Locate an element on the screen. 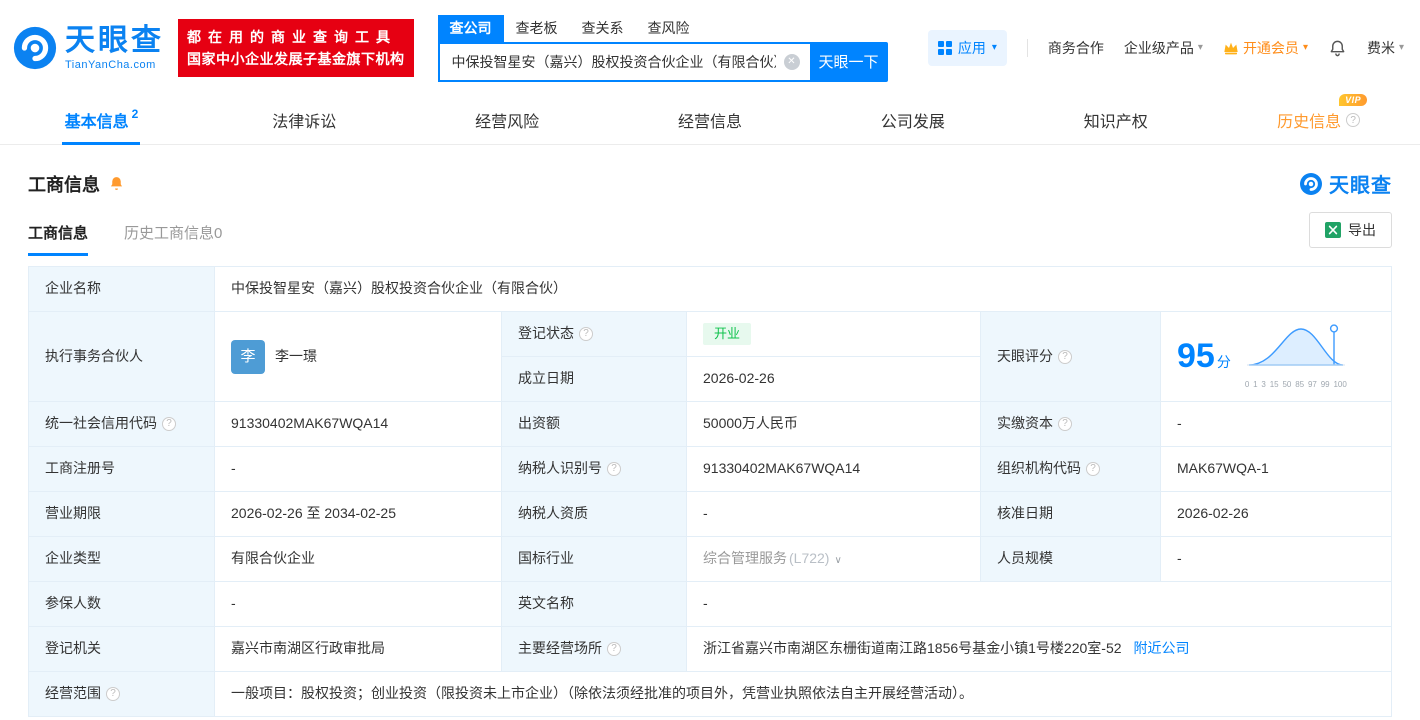 The width and height of the screenshot is (1420, 720). field-label: 登记机关 is located at coordinates (121, 649).